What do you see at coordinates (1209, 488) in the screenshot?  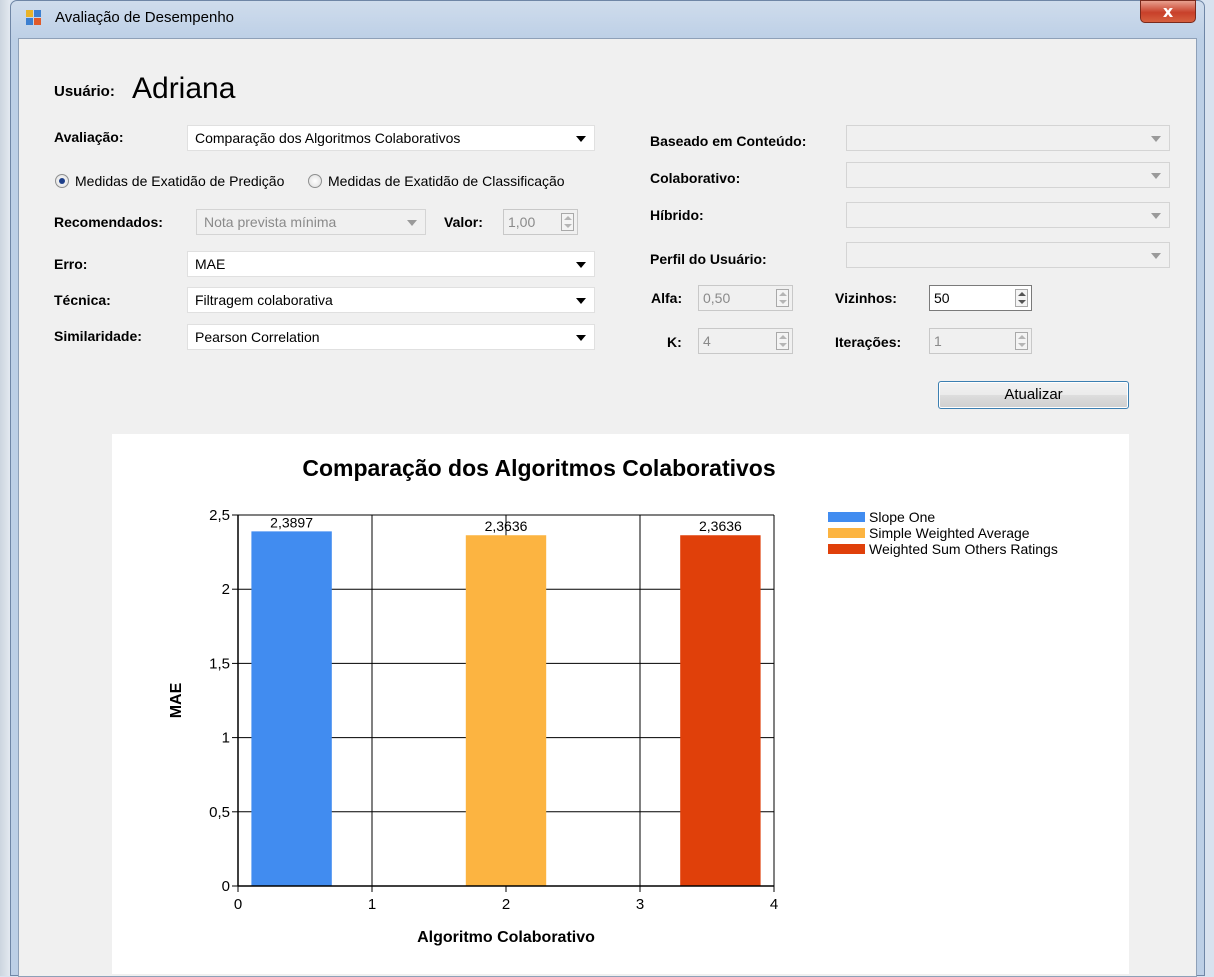 I see `background-window-edge-right` at bounding box center [1209, 488].